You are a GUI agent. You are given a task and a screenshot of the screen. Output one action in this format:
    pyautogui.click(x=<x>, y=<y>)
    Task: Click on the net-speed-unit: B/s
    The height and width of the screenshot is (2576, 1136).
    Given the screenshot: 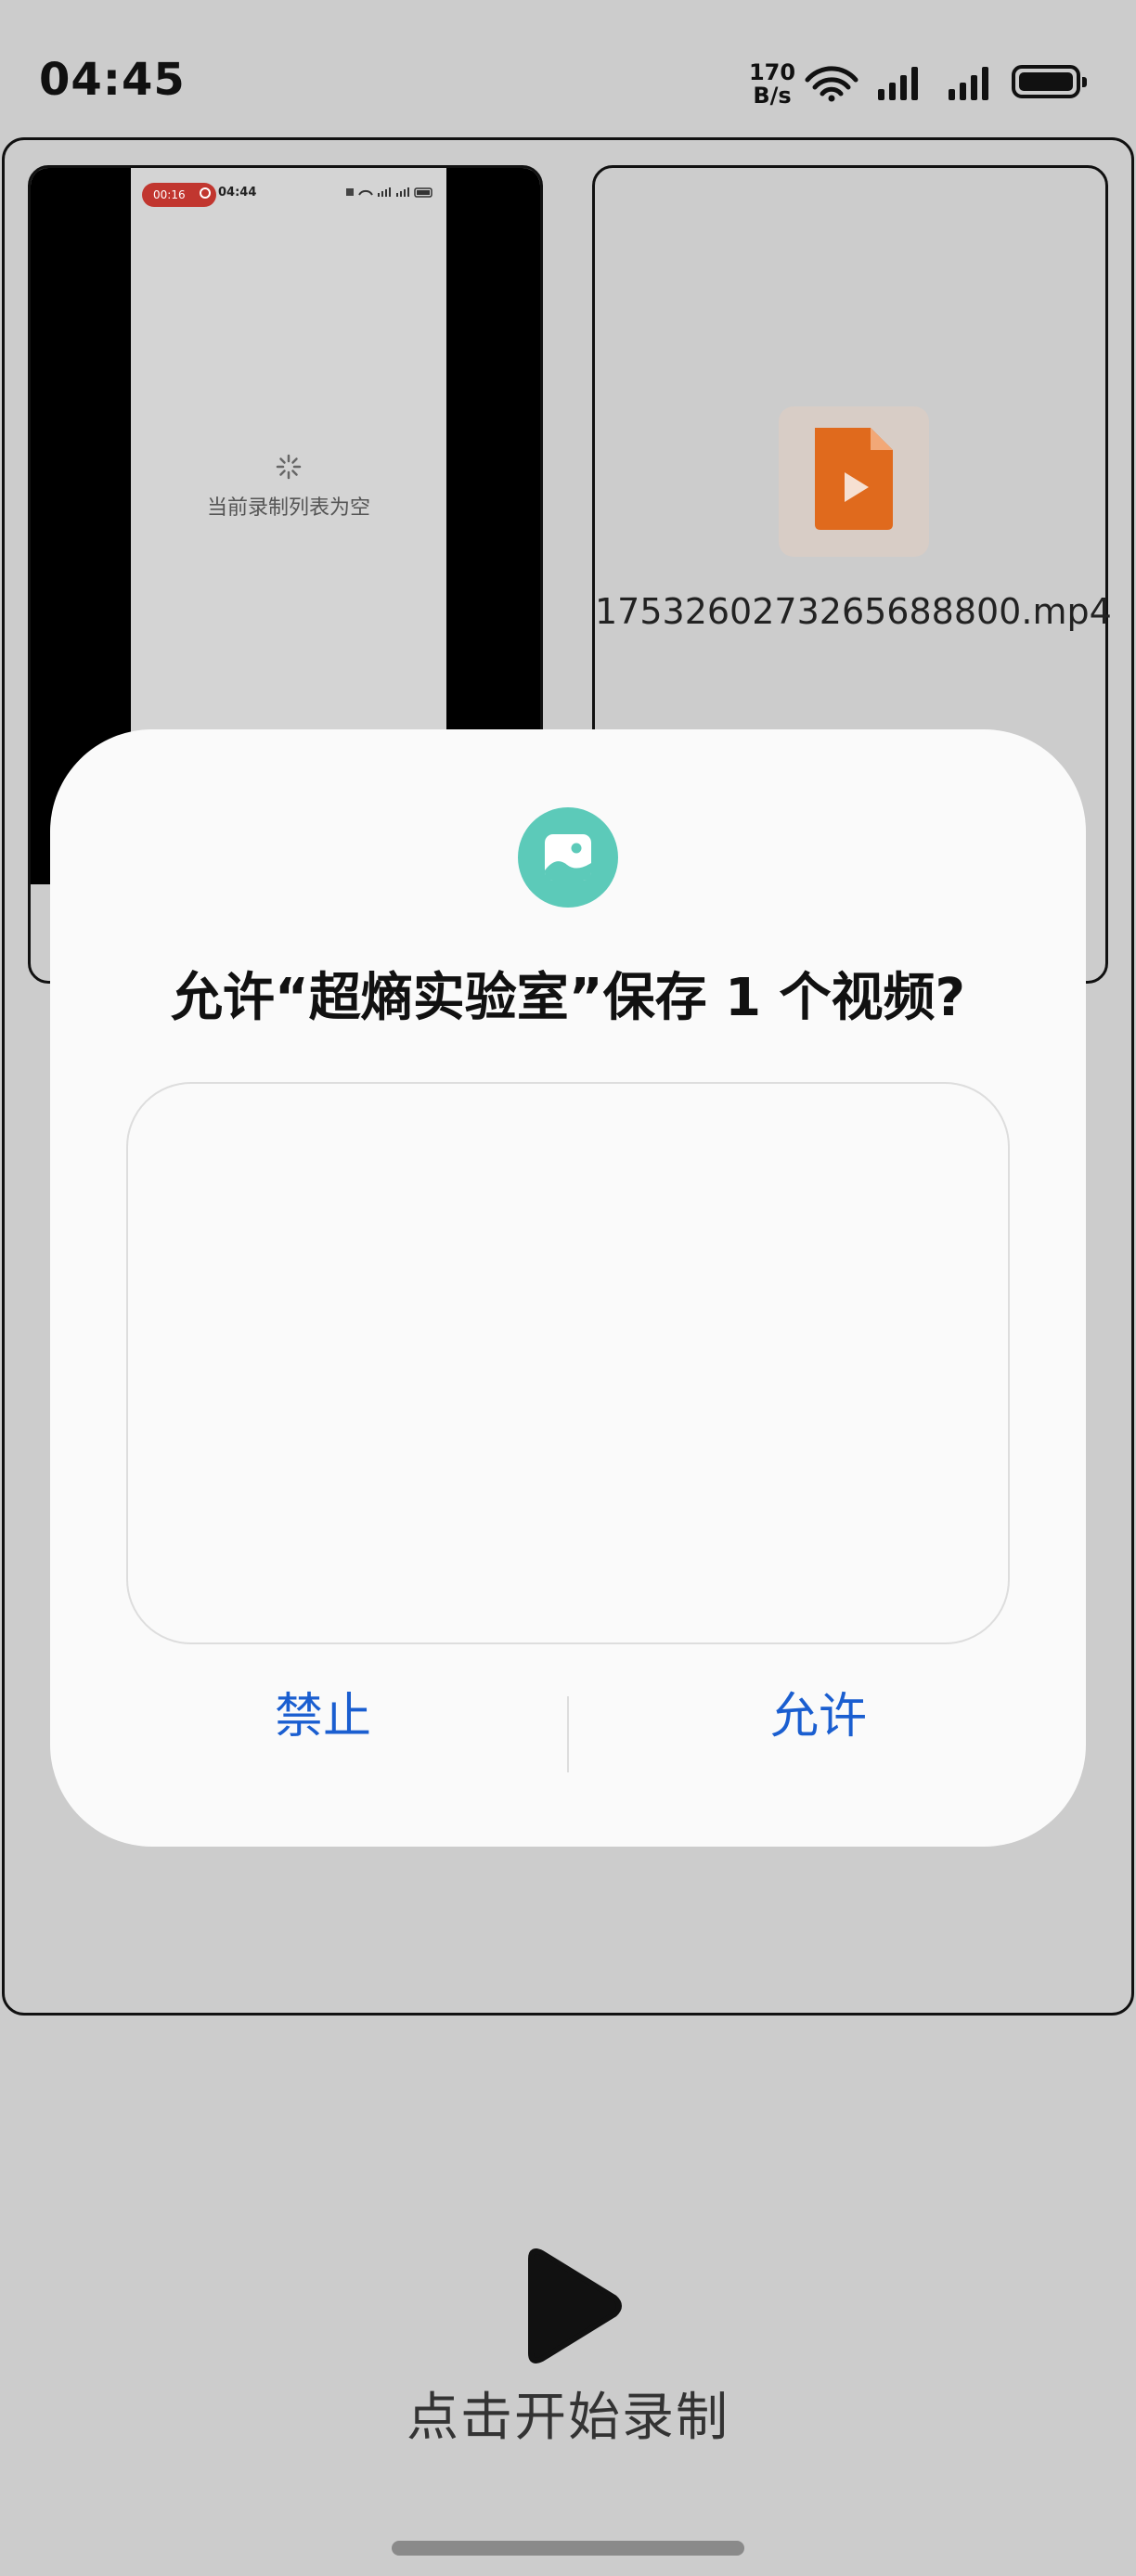 What is the action you would take?
    pyautogui.click(x=772, y=96)
    